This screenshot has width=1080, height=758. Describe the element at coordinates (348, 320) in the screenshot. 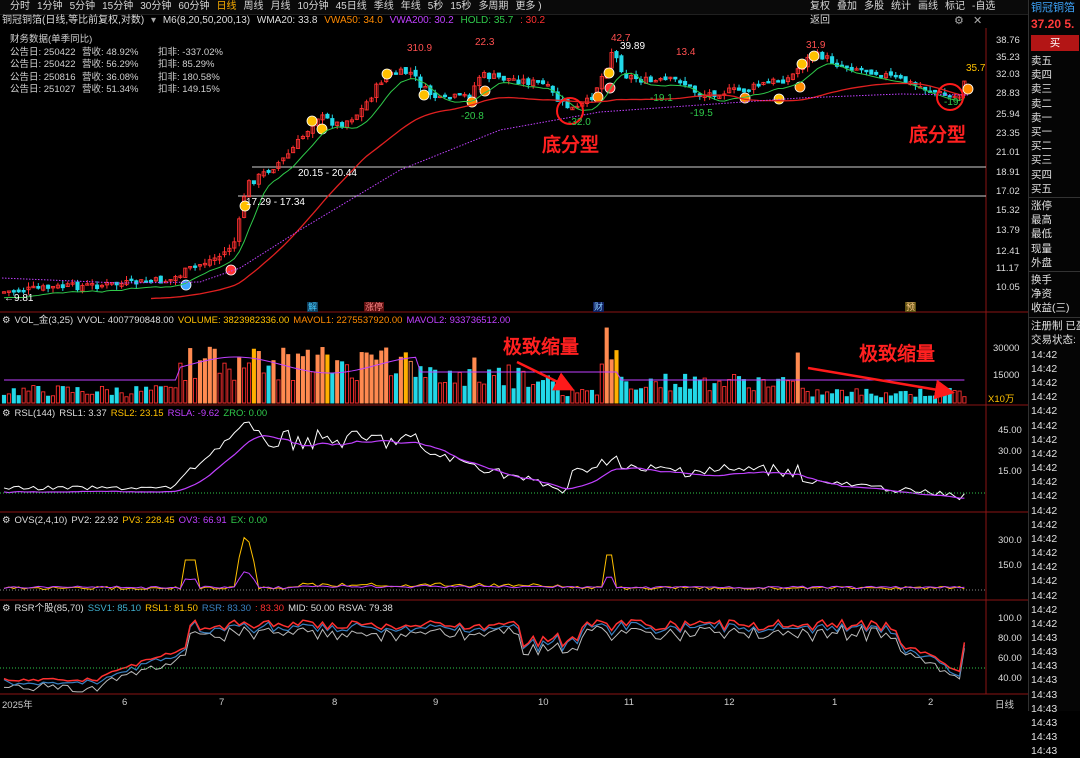

I see `mavol1-value: MAVOL1: 2275537920.00` at that location.